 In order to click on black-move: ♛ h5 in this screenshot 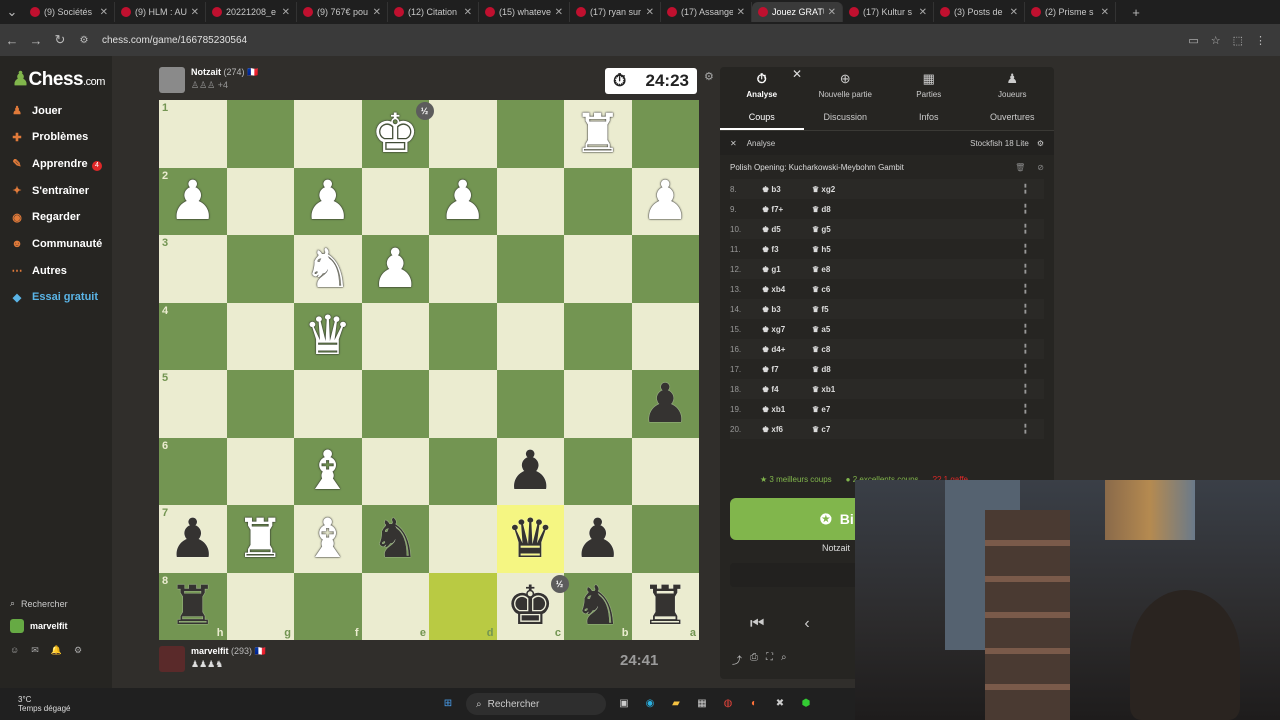, I will do `click(842, 249)`.